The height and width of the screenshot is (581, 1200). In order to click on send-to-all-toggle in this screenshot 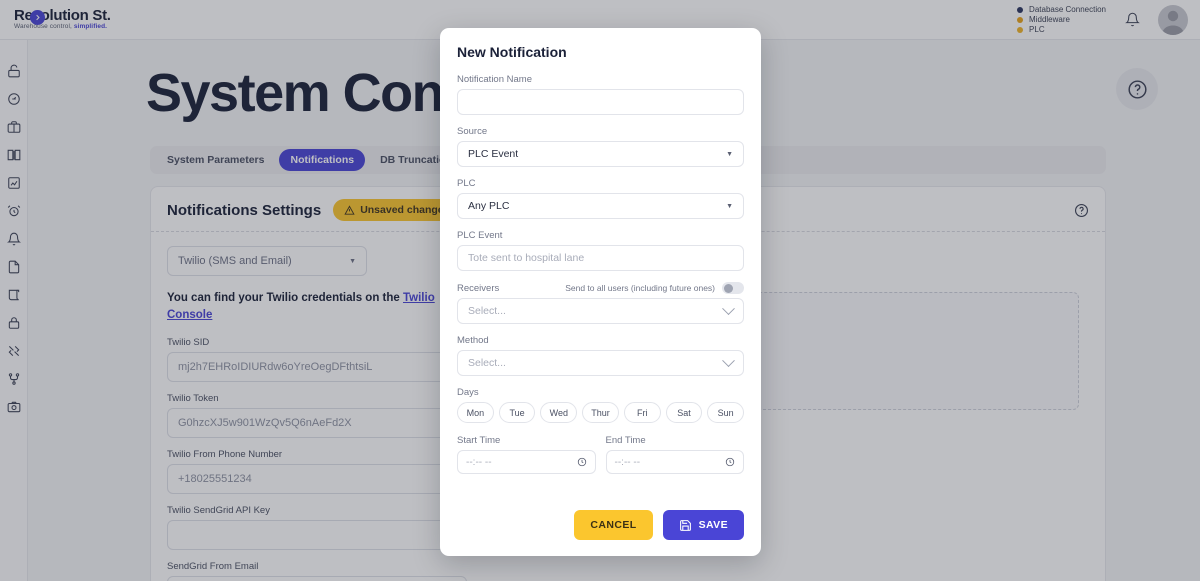, I will do `click(733, 288)`.